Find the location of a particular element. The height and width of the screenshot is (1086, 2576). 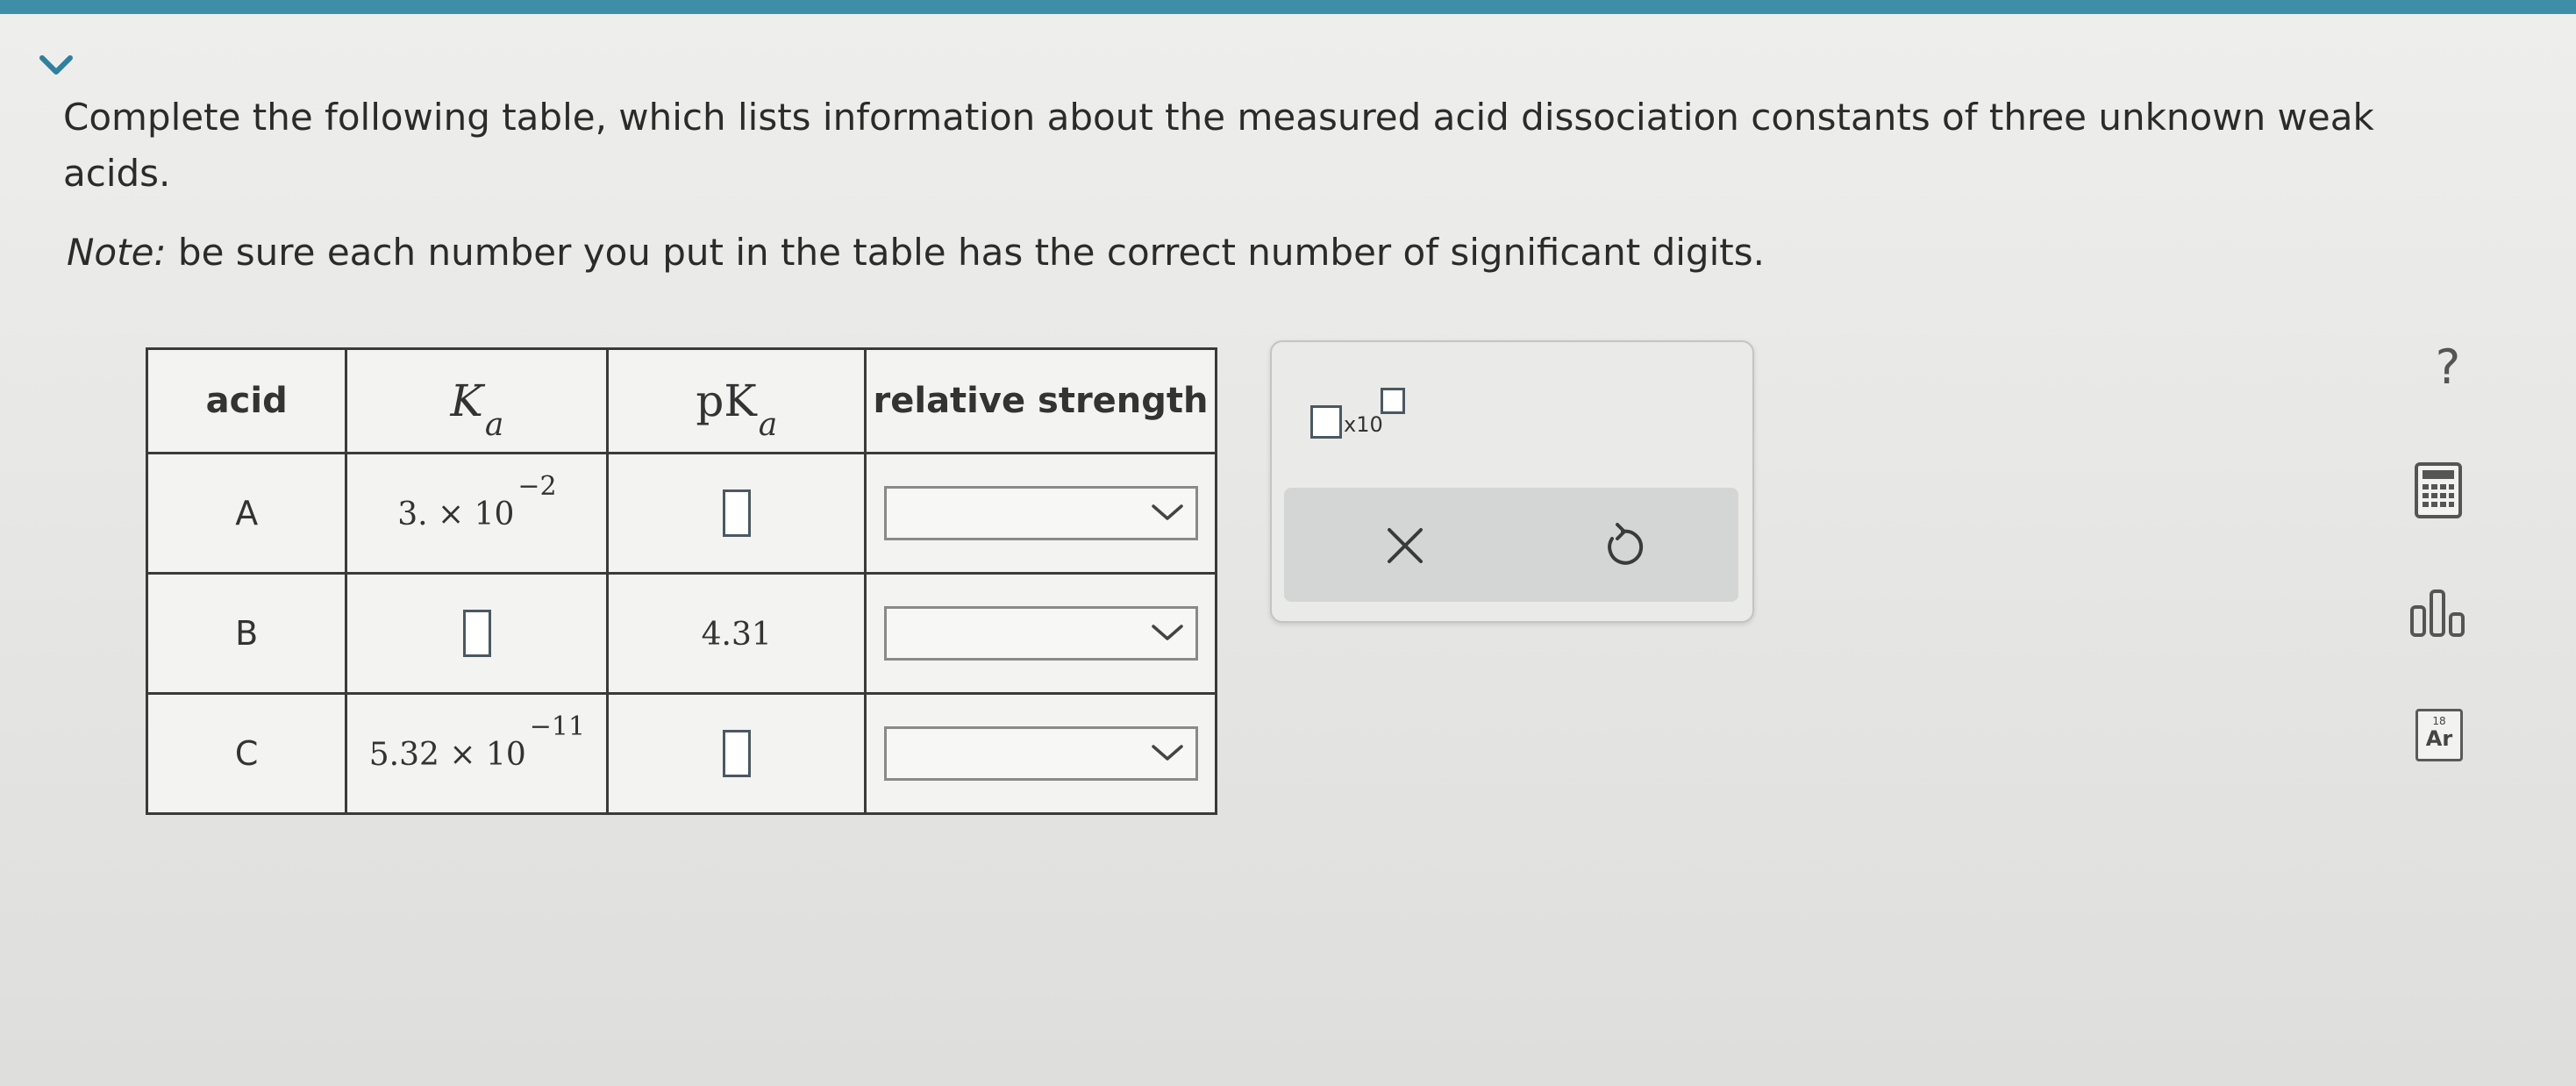

exponent-box-icon is located at coordinates (1393, 401).